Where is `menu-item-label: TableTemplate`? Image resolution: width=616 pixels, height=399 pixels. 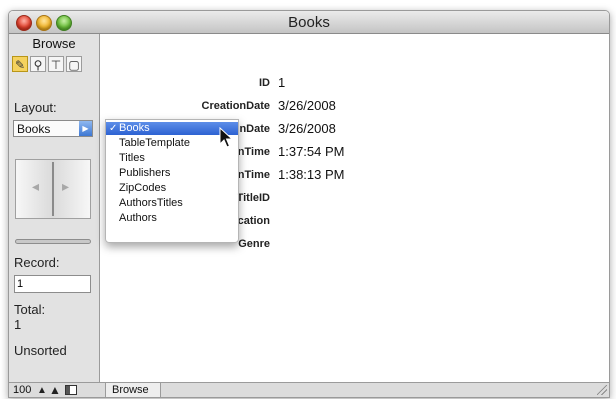 menu-item-label: TableTemplate is located at coordinates (154, 143).